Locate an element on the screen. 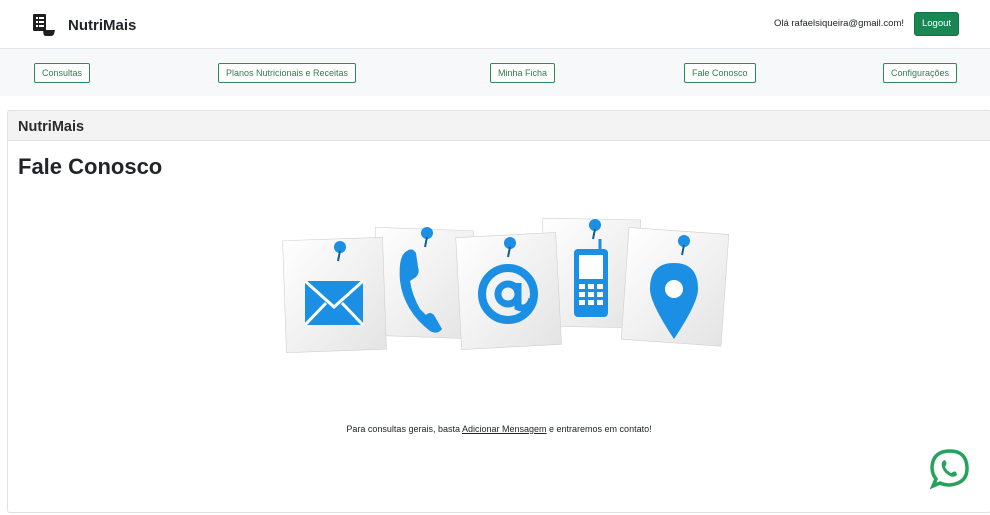 The height and width of the screenshot is (515, 990). nav-consultas-button: Consultas is located at coordinates (62, 73).